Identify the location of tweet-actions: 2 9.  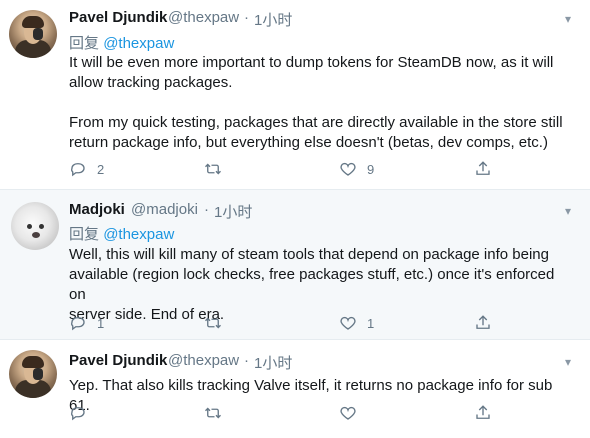
(319, 170).